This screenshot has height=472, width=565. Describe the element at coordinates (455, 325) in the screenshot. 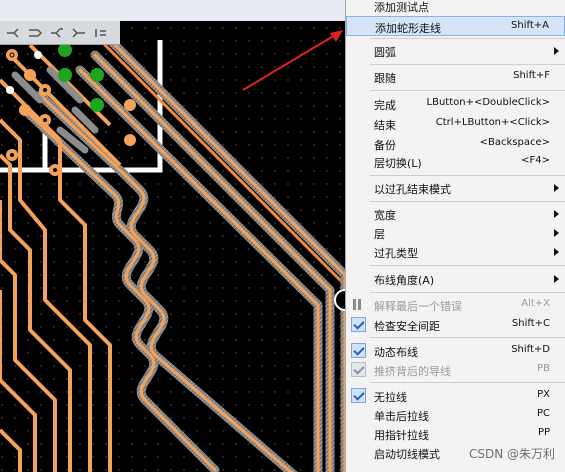

I see `menu-item-check-clearance: 检查安全间距 Shift+C` at that location.